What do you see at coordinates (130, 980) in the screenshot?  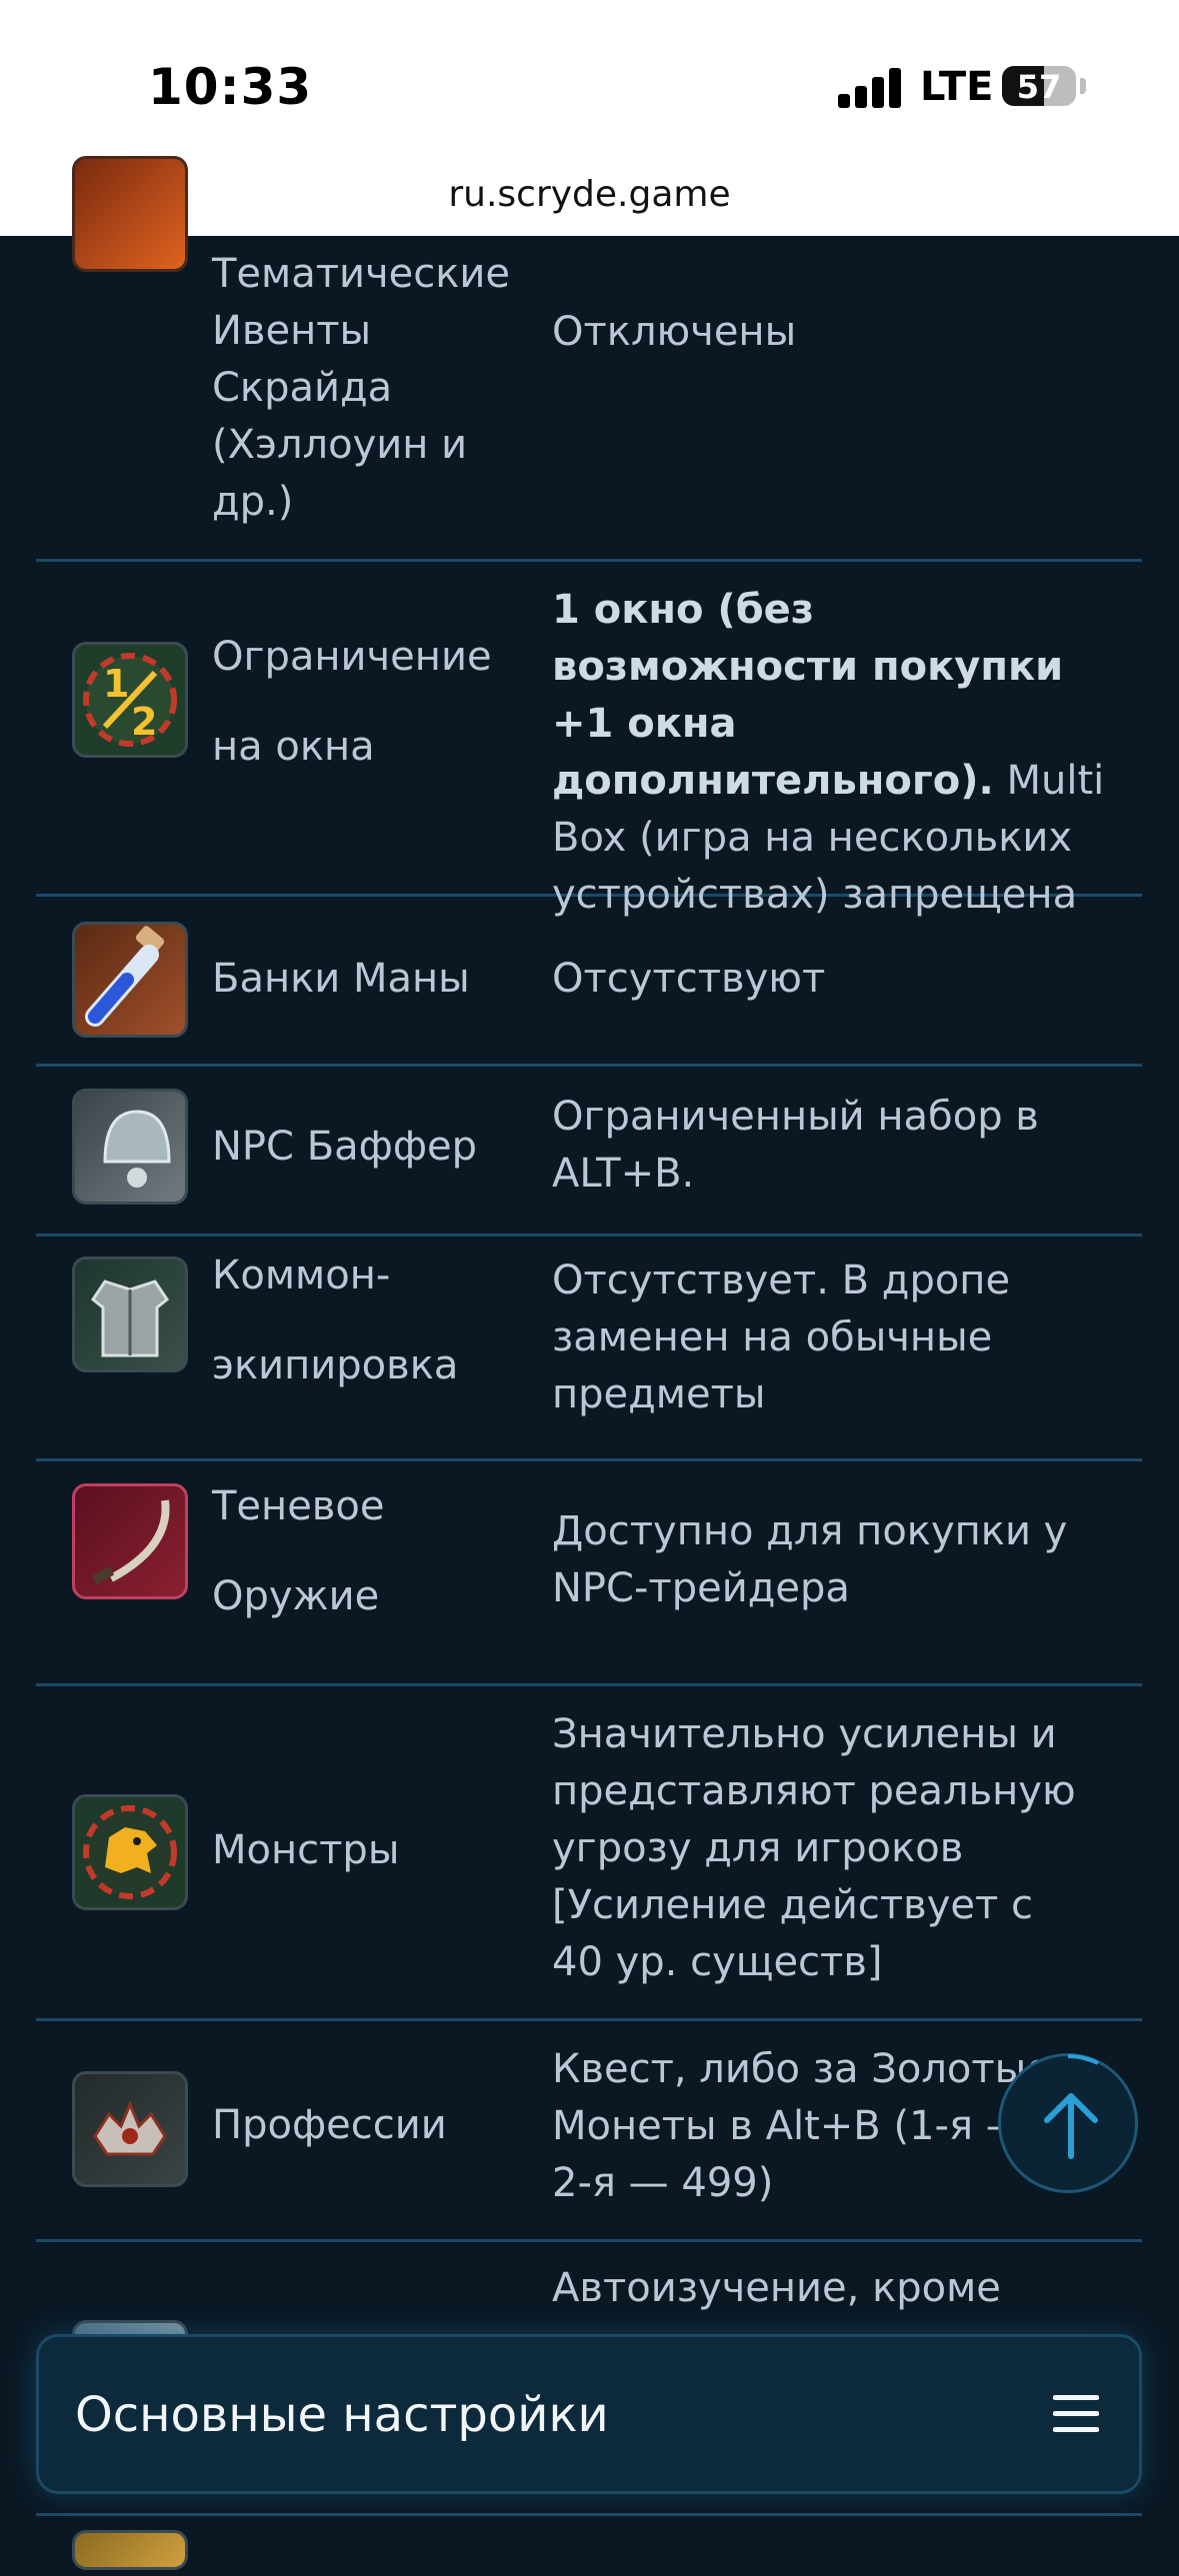 I see `mana-potion-icon` at bounding box center [130, 980].